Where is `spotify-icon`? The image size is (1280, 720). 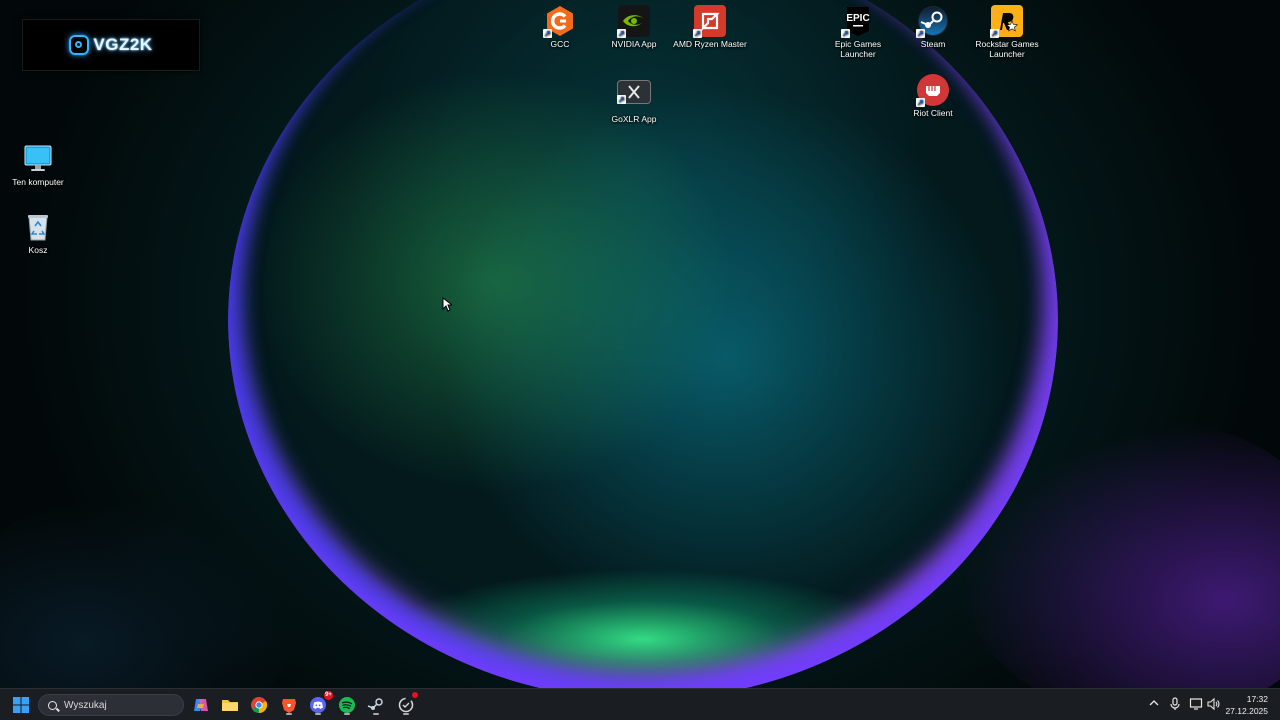
spotify-icon is located at coordinates (347, 705).